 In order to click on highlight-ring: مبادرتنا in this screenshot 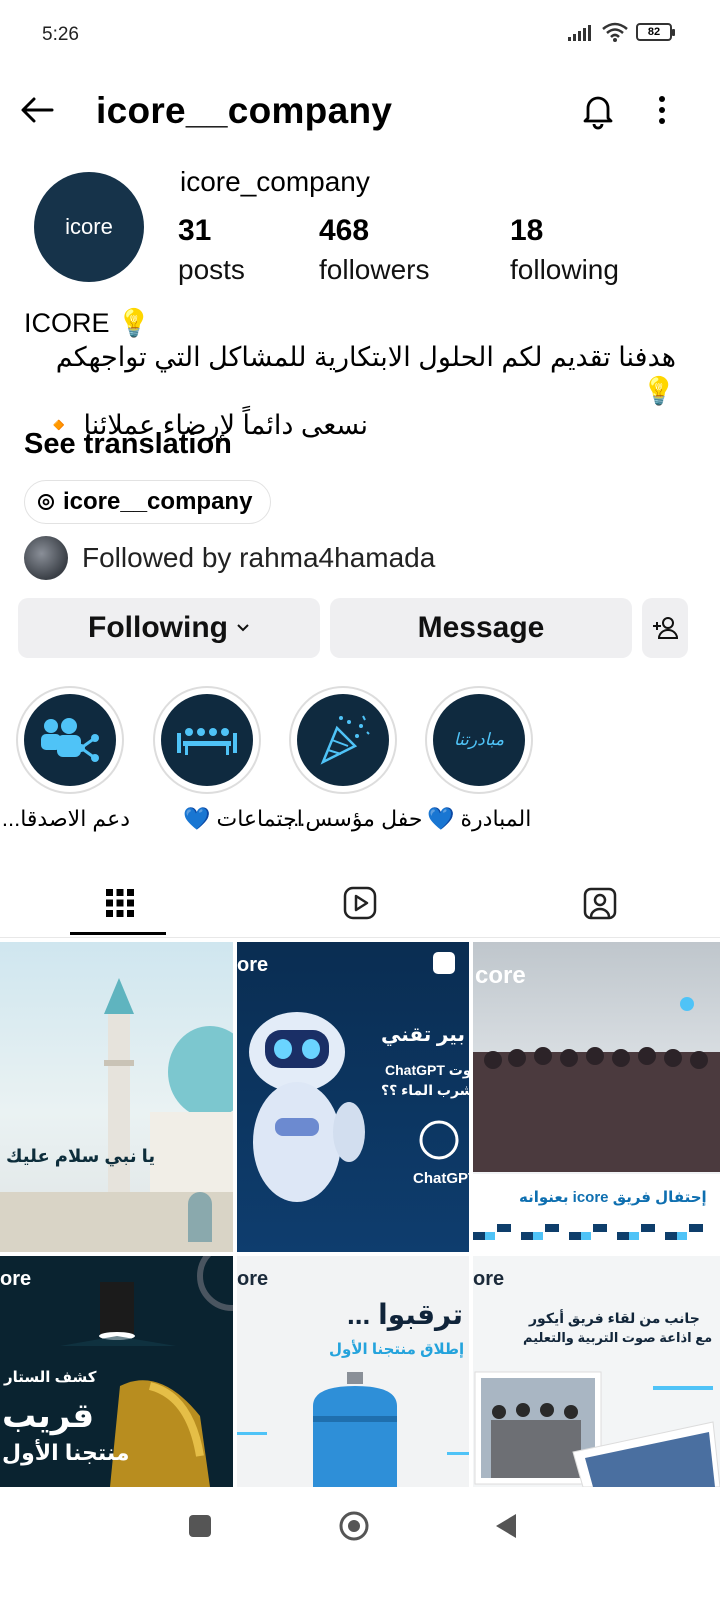, I will do `click(479, 740)`.